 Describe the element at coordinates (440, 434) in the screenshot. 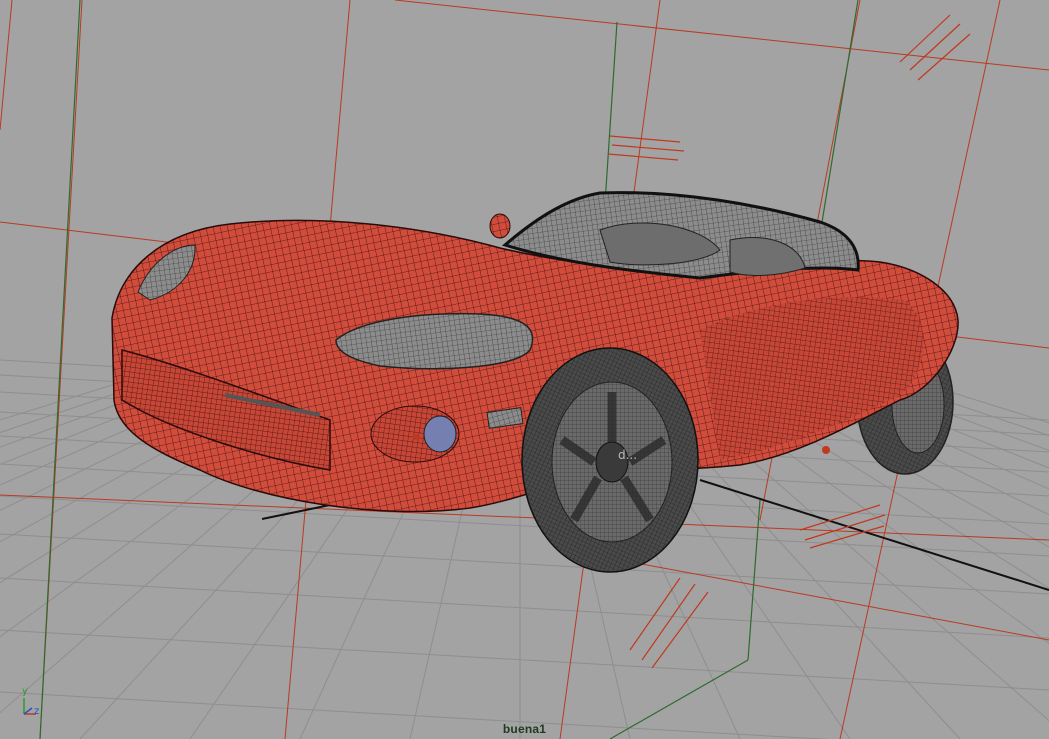

I see `fog-lamp` at that location.